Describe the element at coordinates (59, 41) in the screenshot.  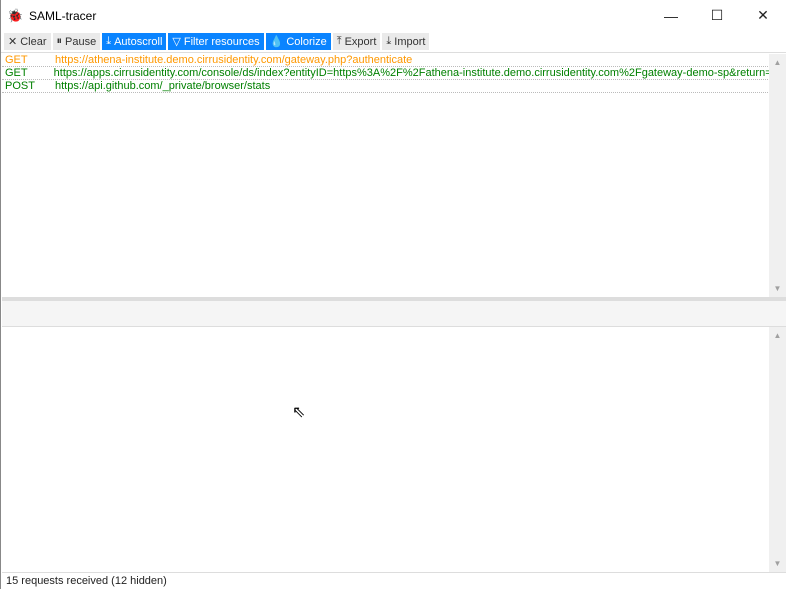
I see `pause-icon: ⏸` at that location.